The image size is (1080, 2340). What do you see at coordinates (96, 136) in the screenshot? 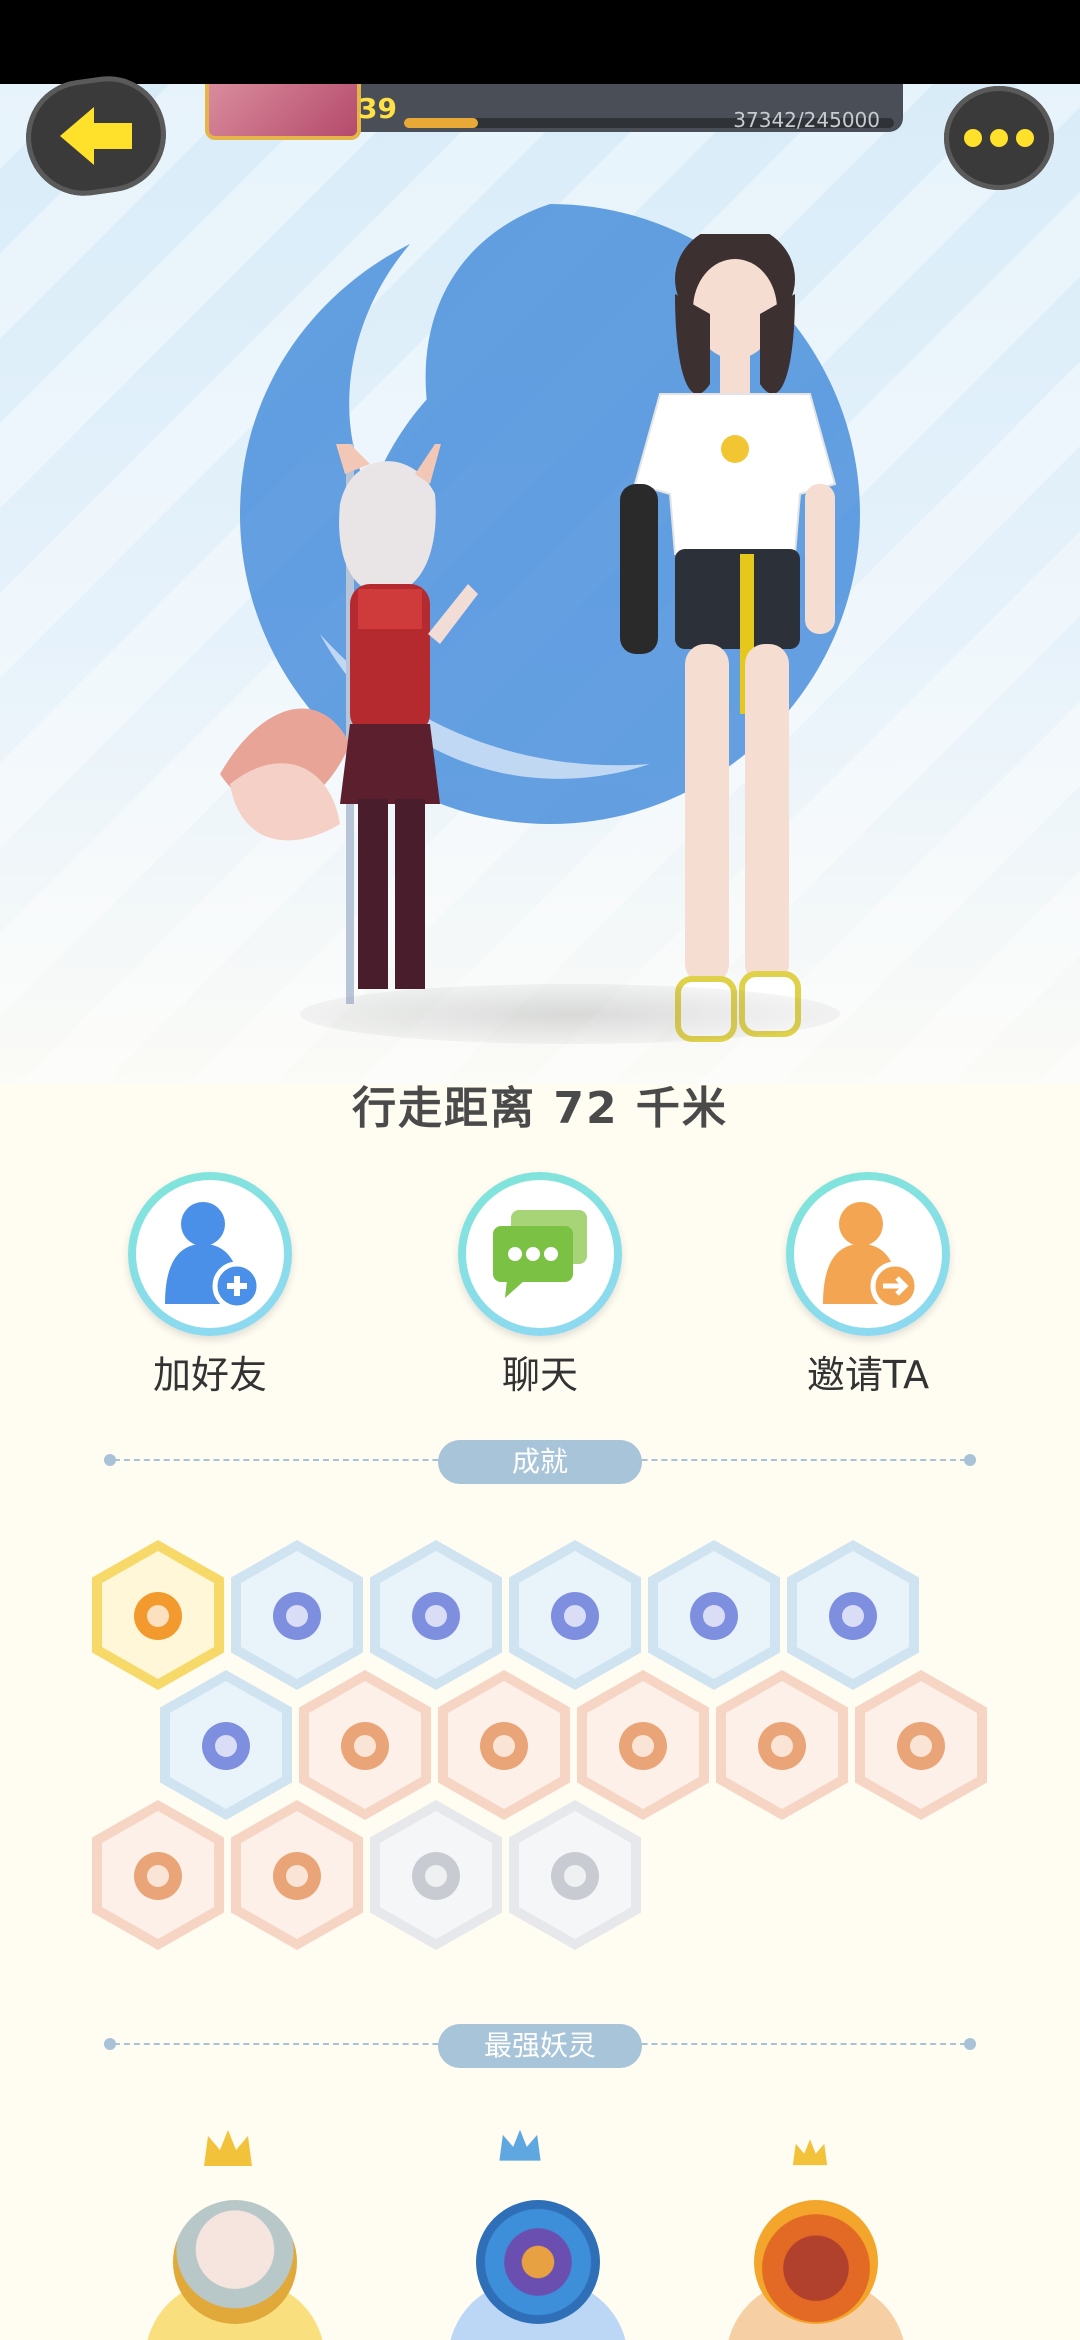
I see `arrow-left-icon` at bounding box center [96, 136].